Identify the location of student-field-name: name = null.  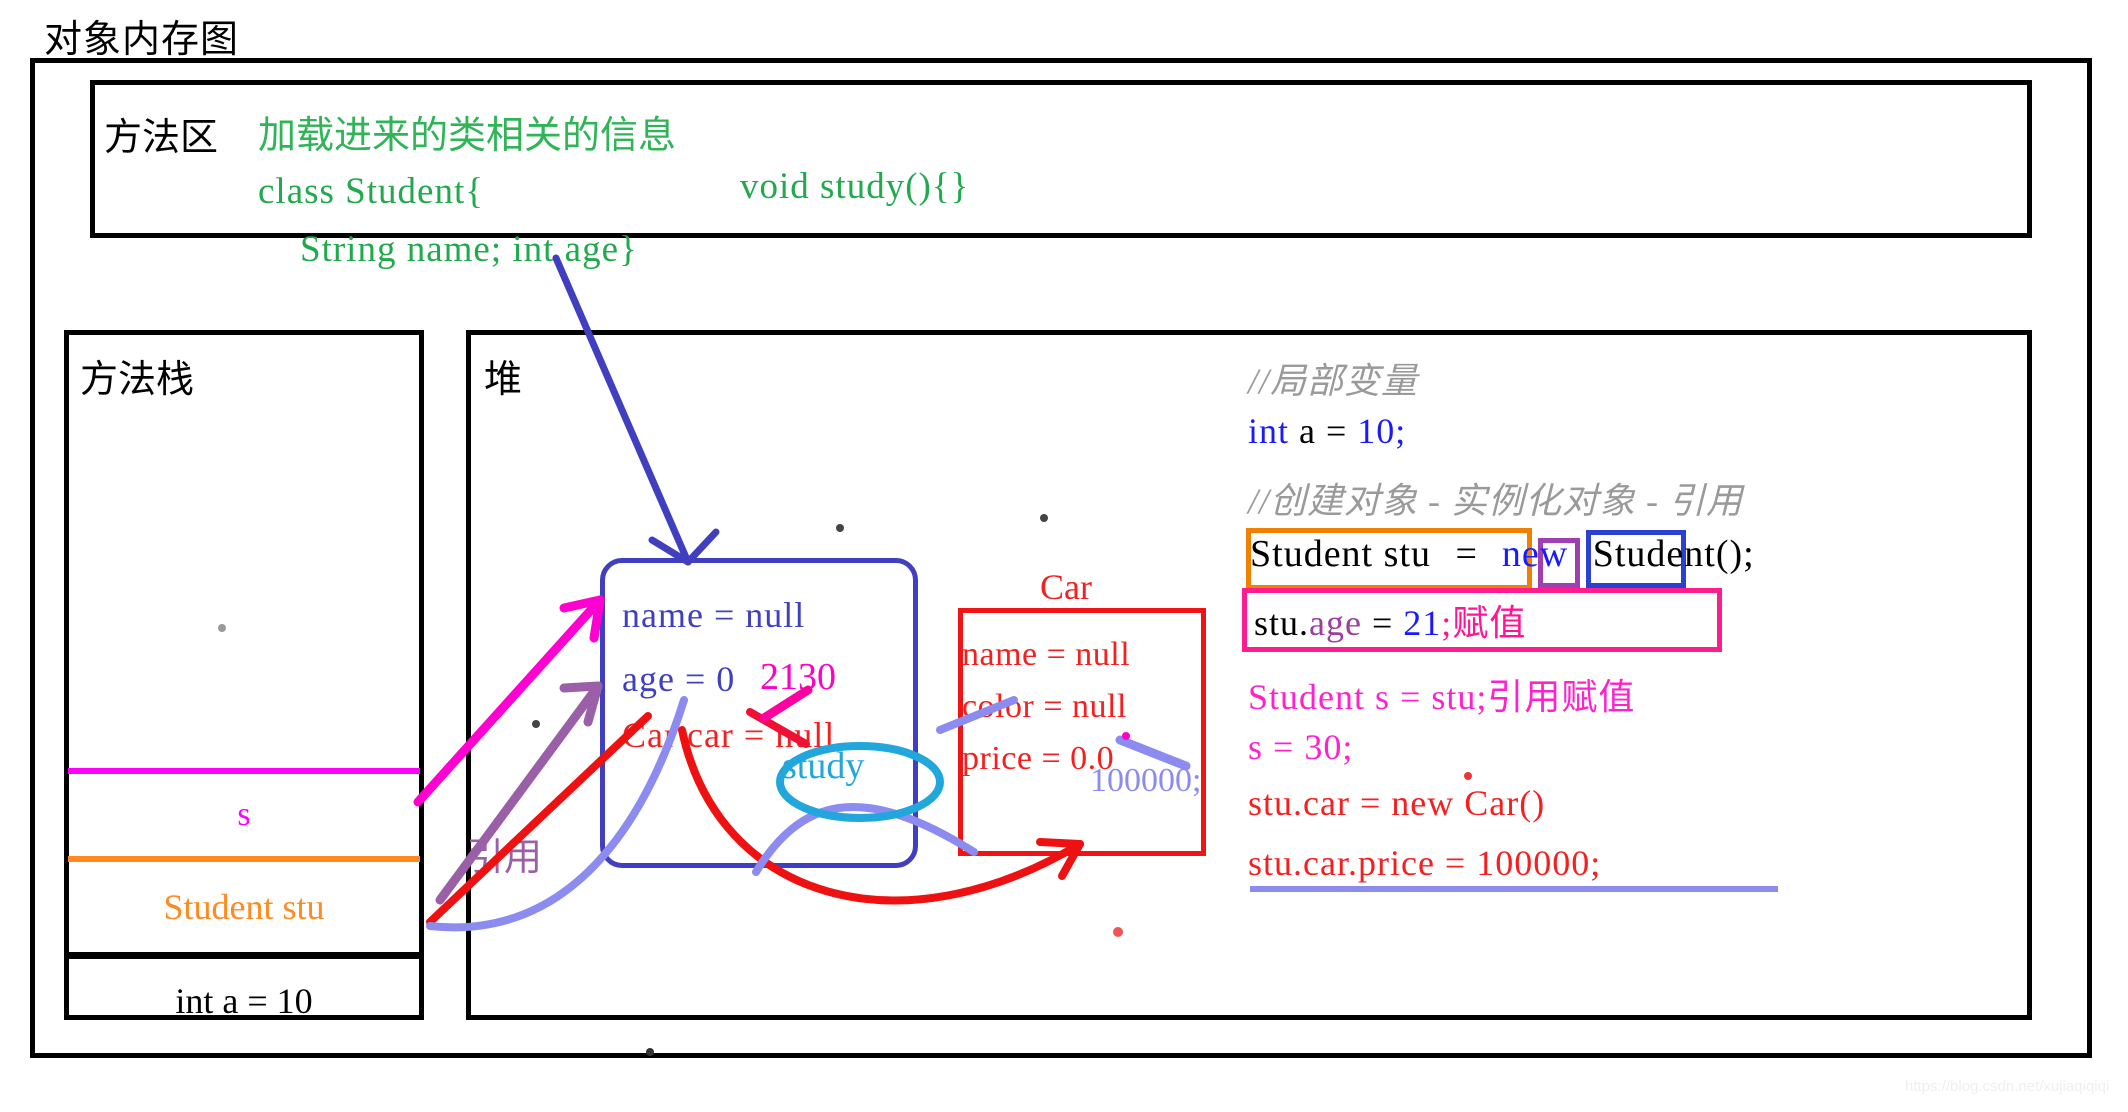
(714, 615).